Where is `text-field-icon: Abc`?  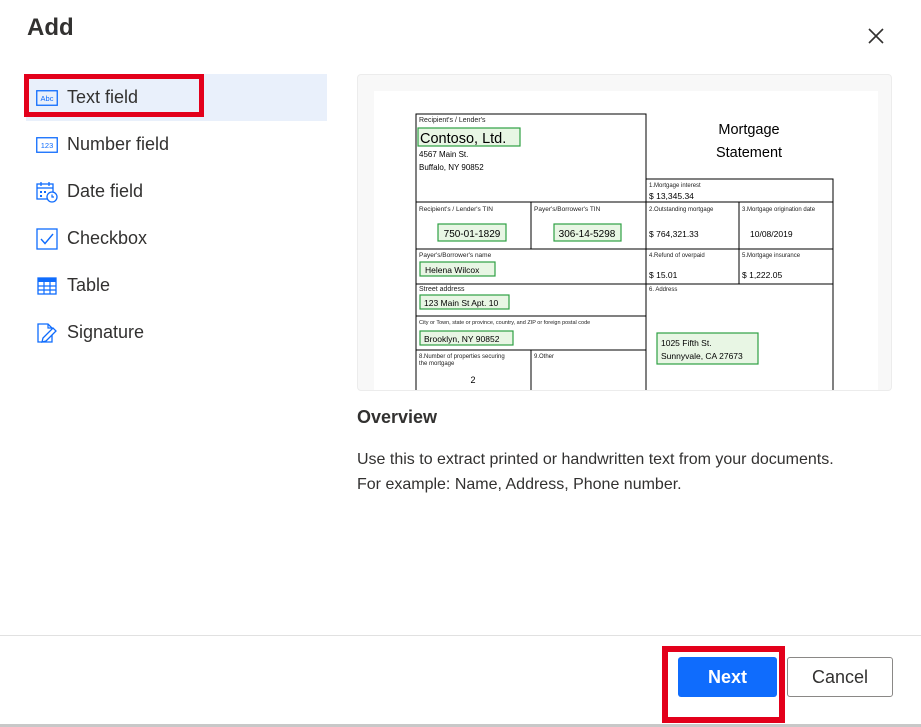
text-field-icon: Abc is located at coordinates (47, 98).